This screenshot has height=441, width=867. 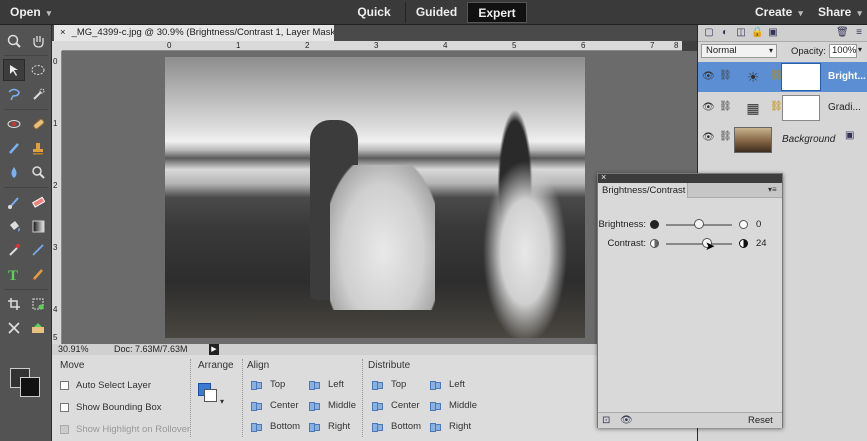 I want to click on zoom-level: 30.91%, so click(x=73, y=349).